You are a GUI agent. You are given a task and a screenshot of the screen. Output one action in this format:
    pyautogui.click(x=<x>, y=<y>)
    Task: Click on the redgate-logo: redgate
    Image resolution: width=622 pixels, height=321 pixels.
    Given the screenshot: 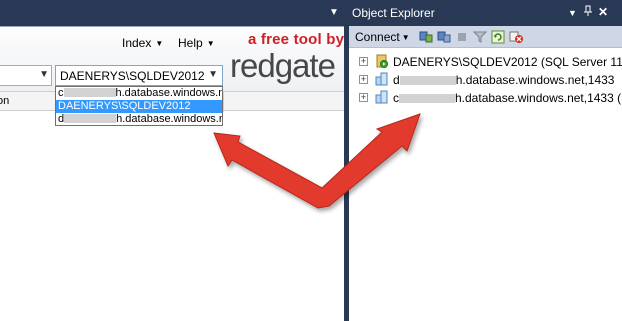 What is the action you would take?
    pyautogui.click(x=283, y=66)
    